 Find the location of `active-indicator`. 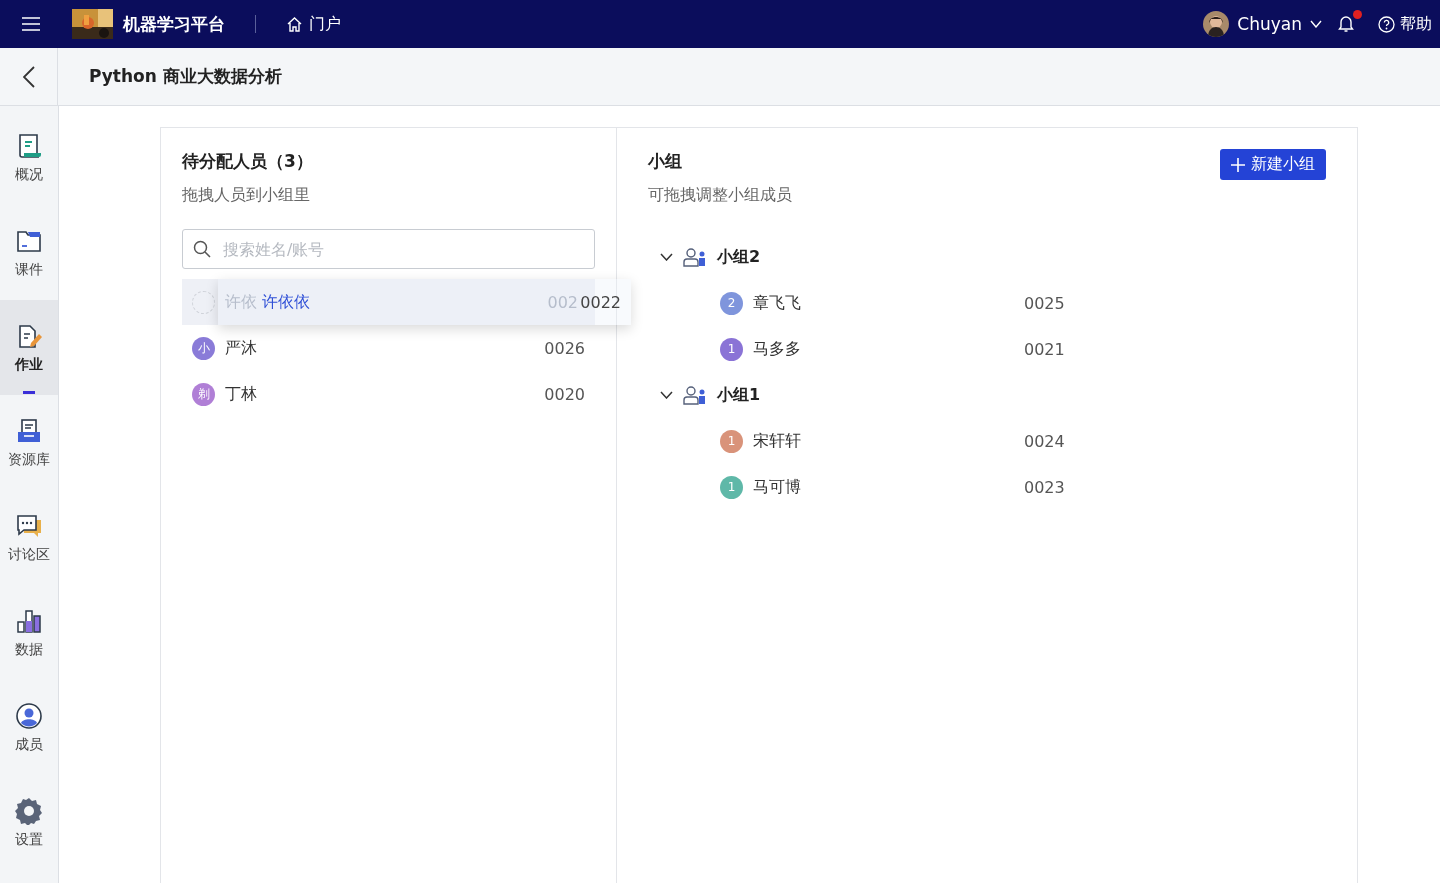

active-indicator is located at coordinates (29, 392).